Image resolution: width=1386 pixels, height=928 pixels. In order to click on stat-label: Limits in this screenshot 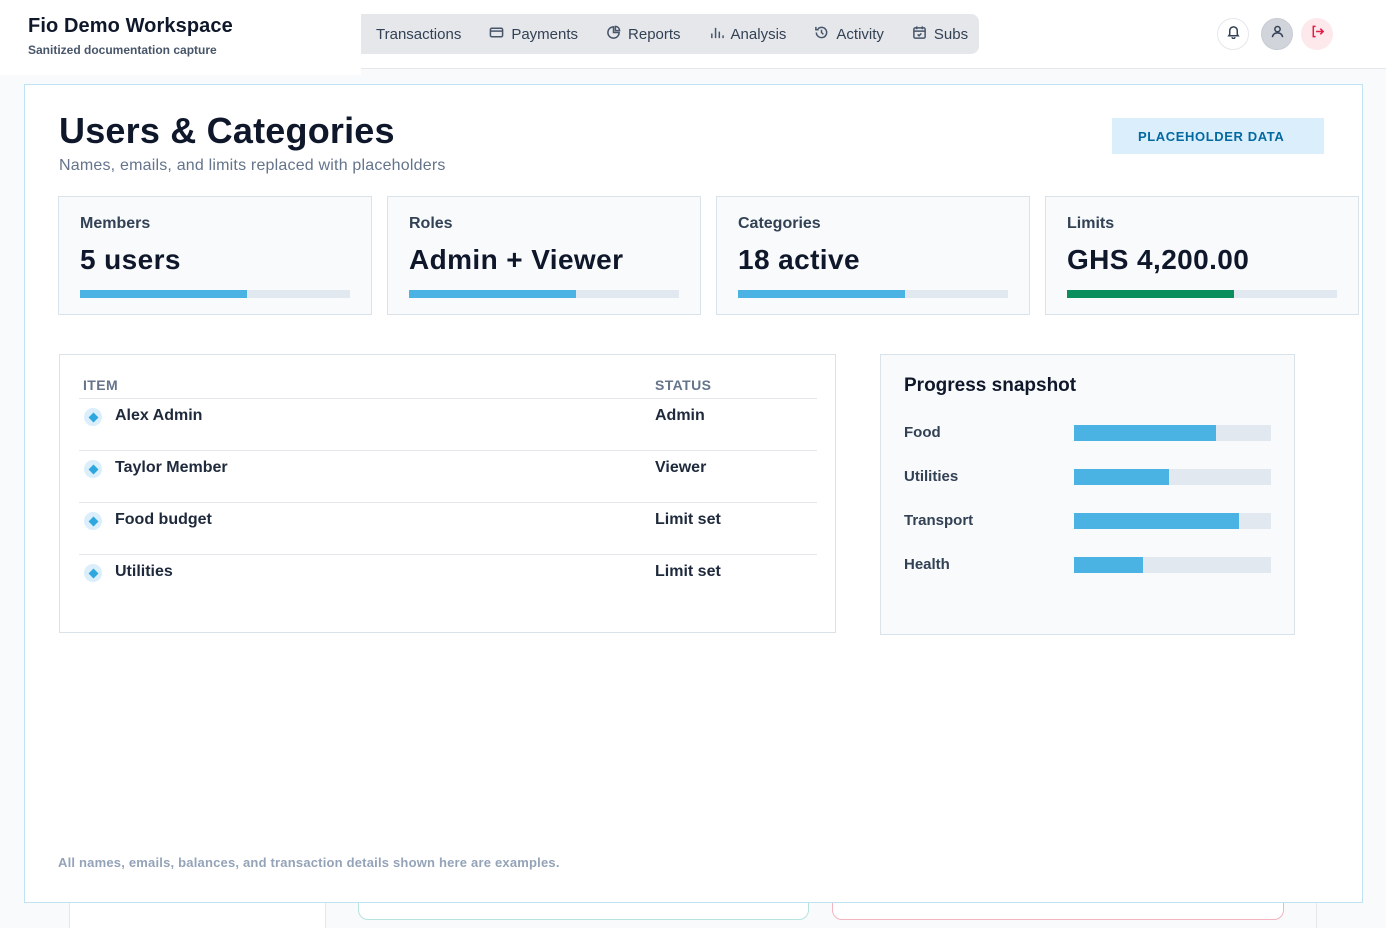, I will do `click(1091, 223)`.